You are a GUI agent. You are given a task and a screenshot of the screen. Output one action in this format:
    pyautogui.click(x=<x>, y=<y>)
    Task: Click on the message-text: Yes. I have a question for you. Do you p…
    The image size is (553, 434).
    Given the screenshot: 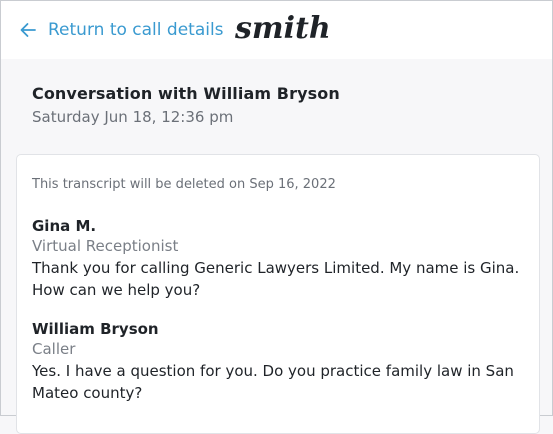 What is the action you would take?
    pyautogui.click(x=273, y=382)
    